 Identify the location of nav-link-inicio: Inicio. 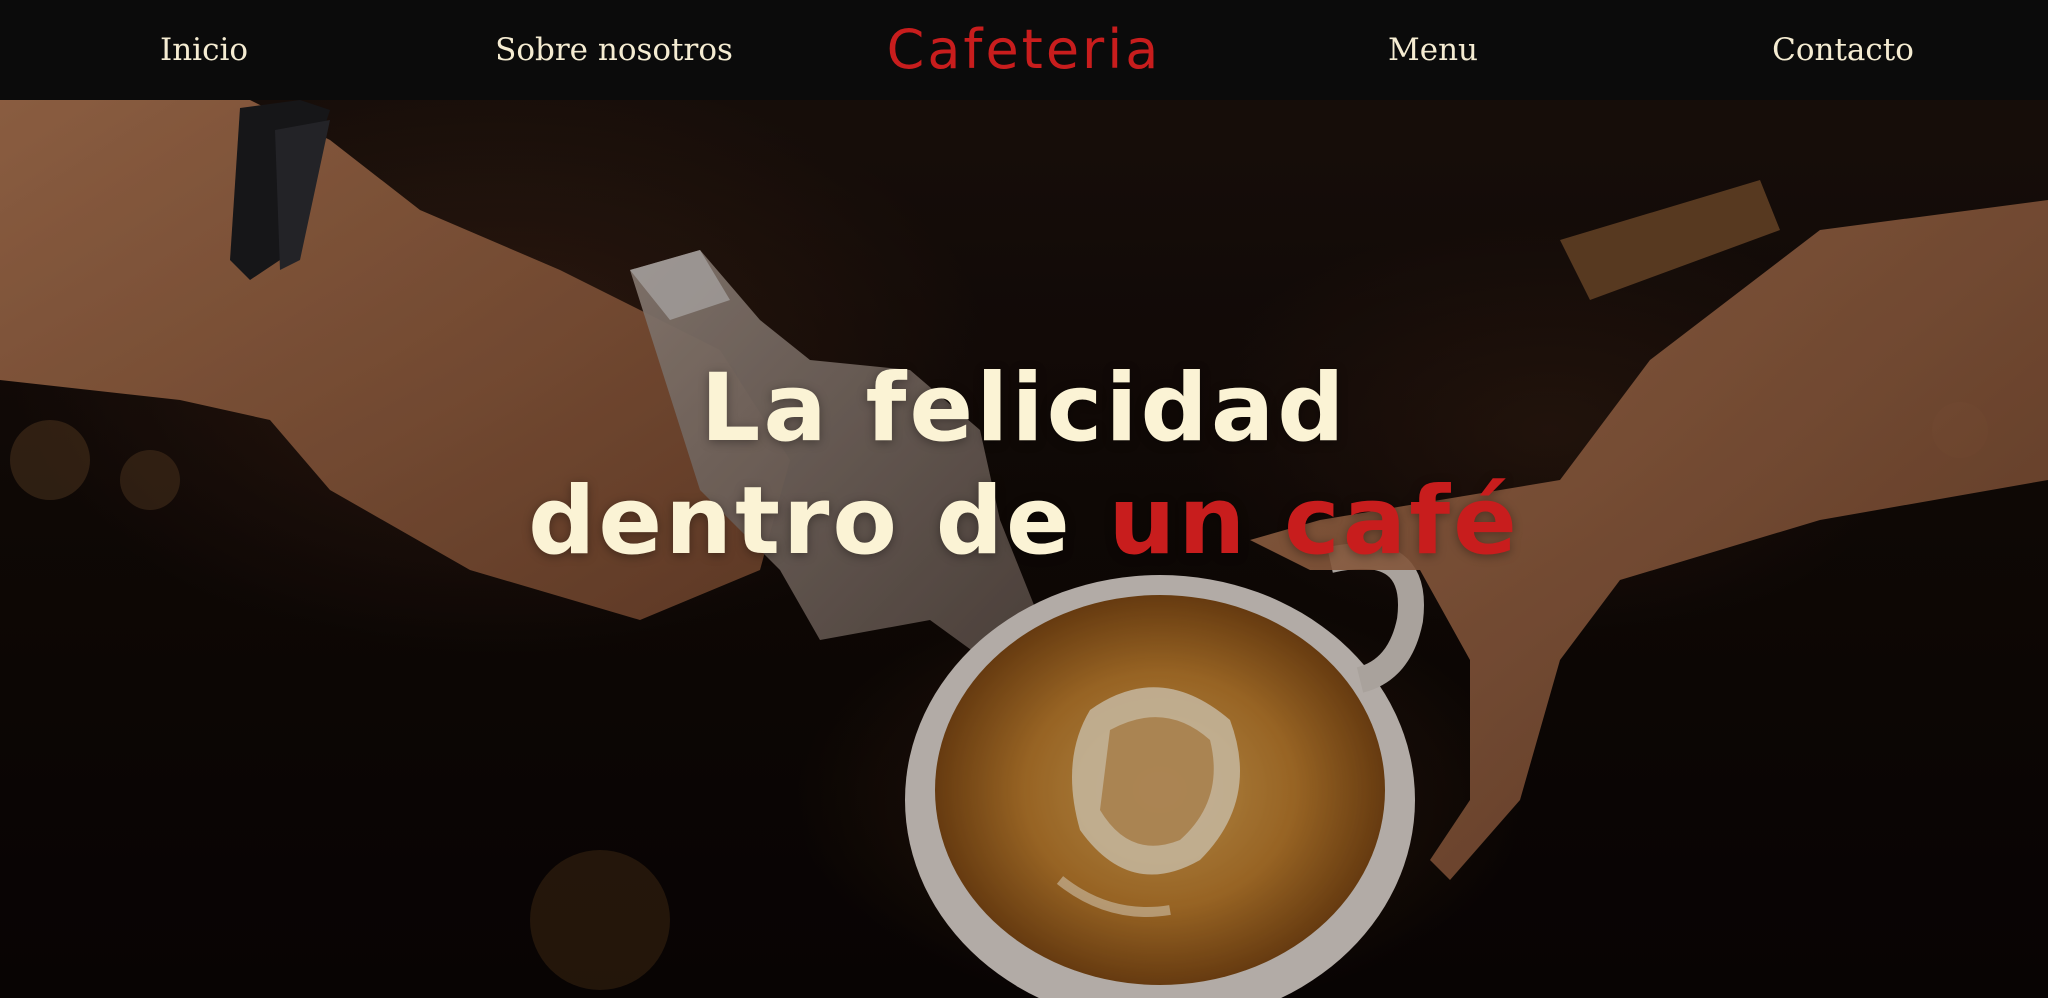
(204, 50).